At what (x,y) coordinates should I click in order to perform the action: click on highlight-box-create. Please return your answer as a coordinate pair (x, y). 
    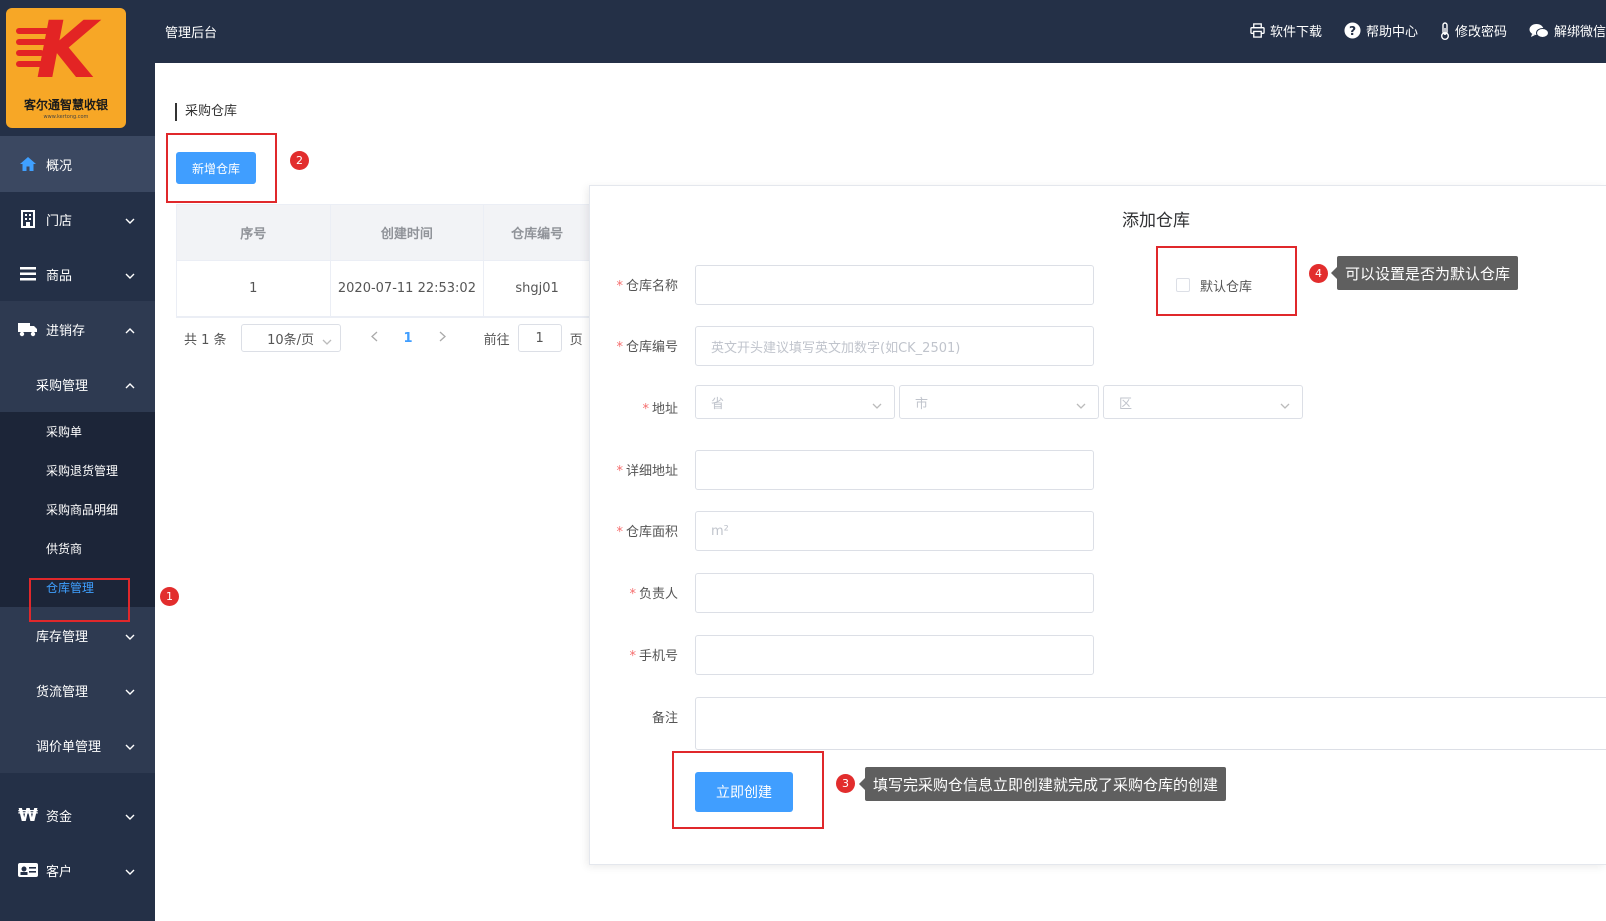
    Looking at the image, I should click on (748, 790).